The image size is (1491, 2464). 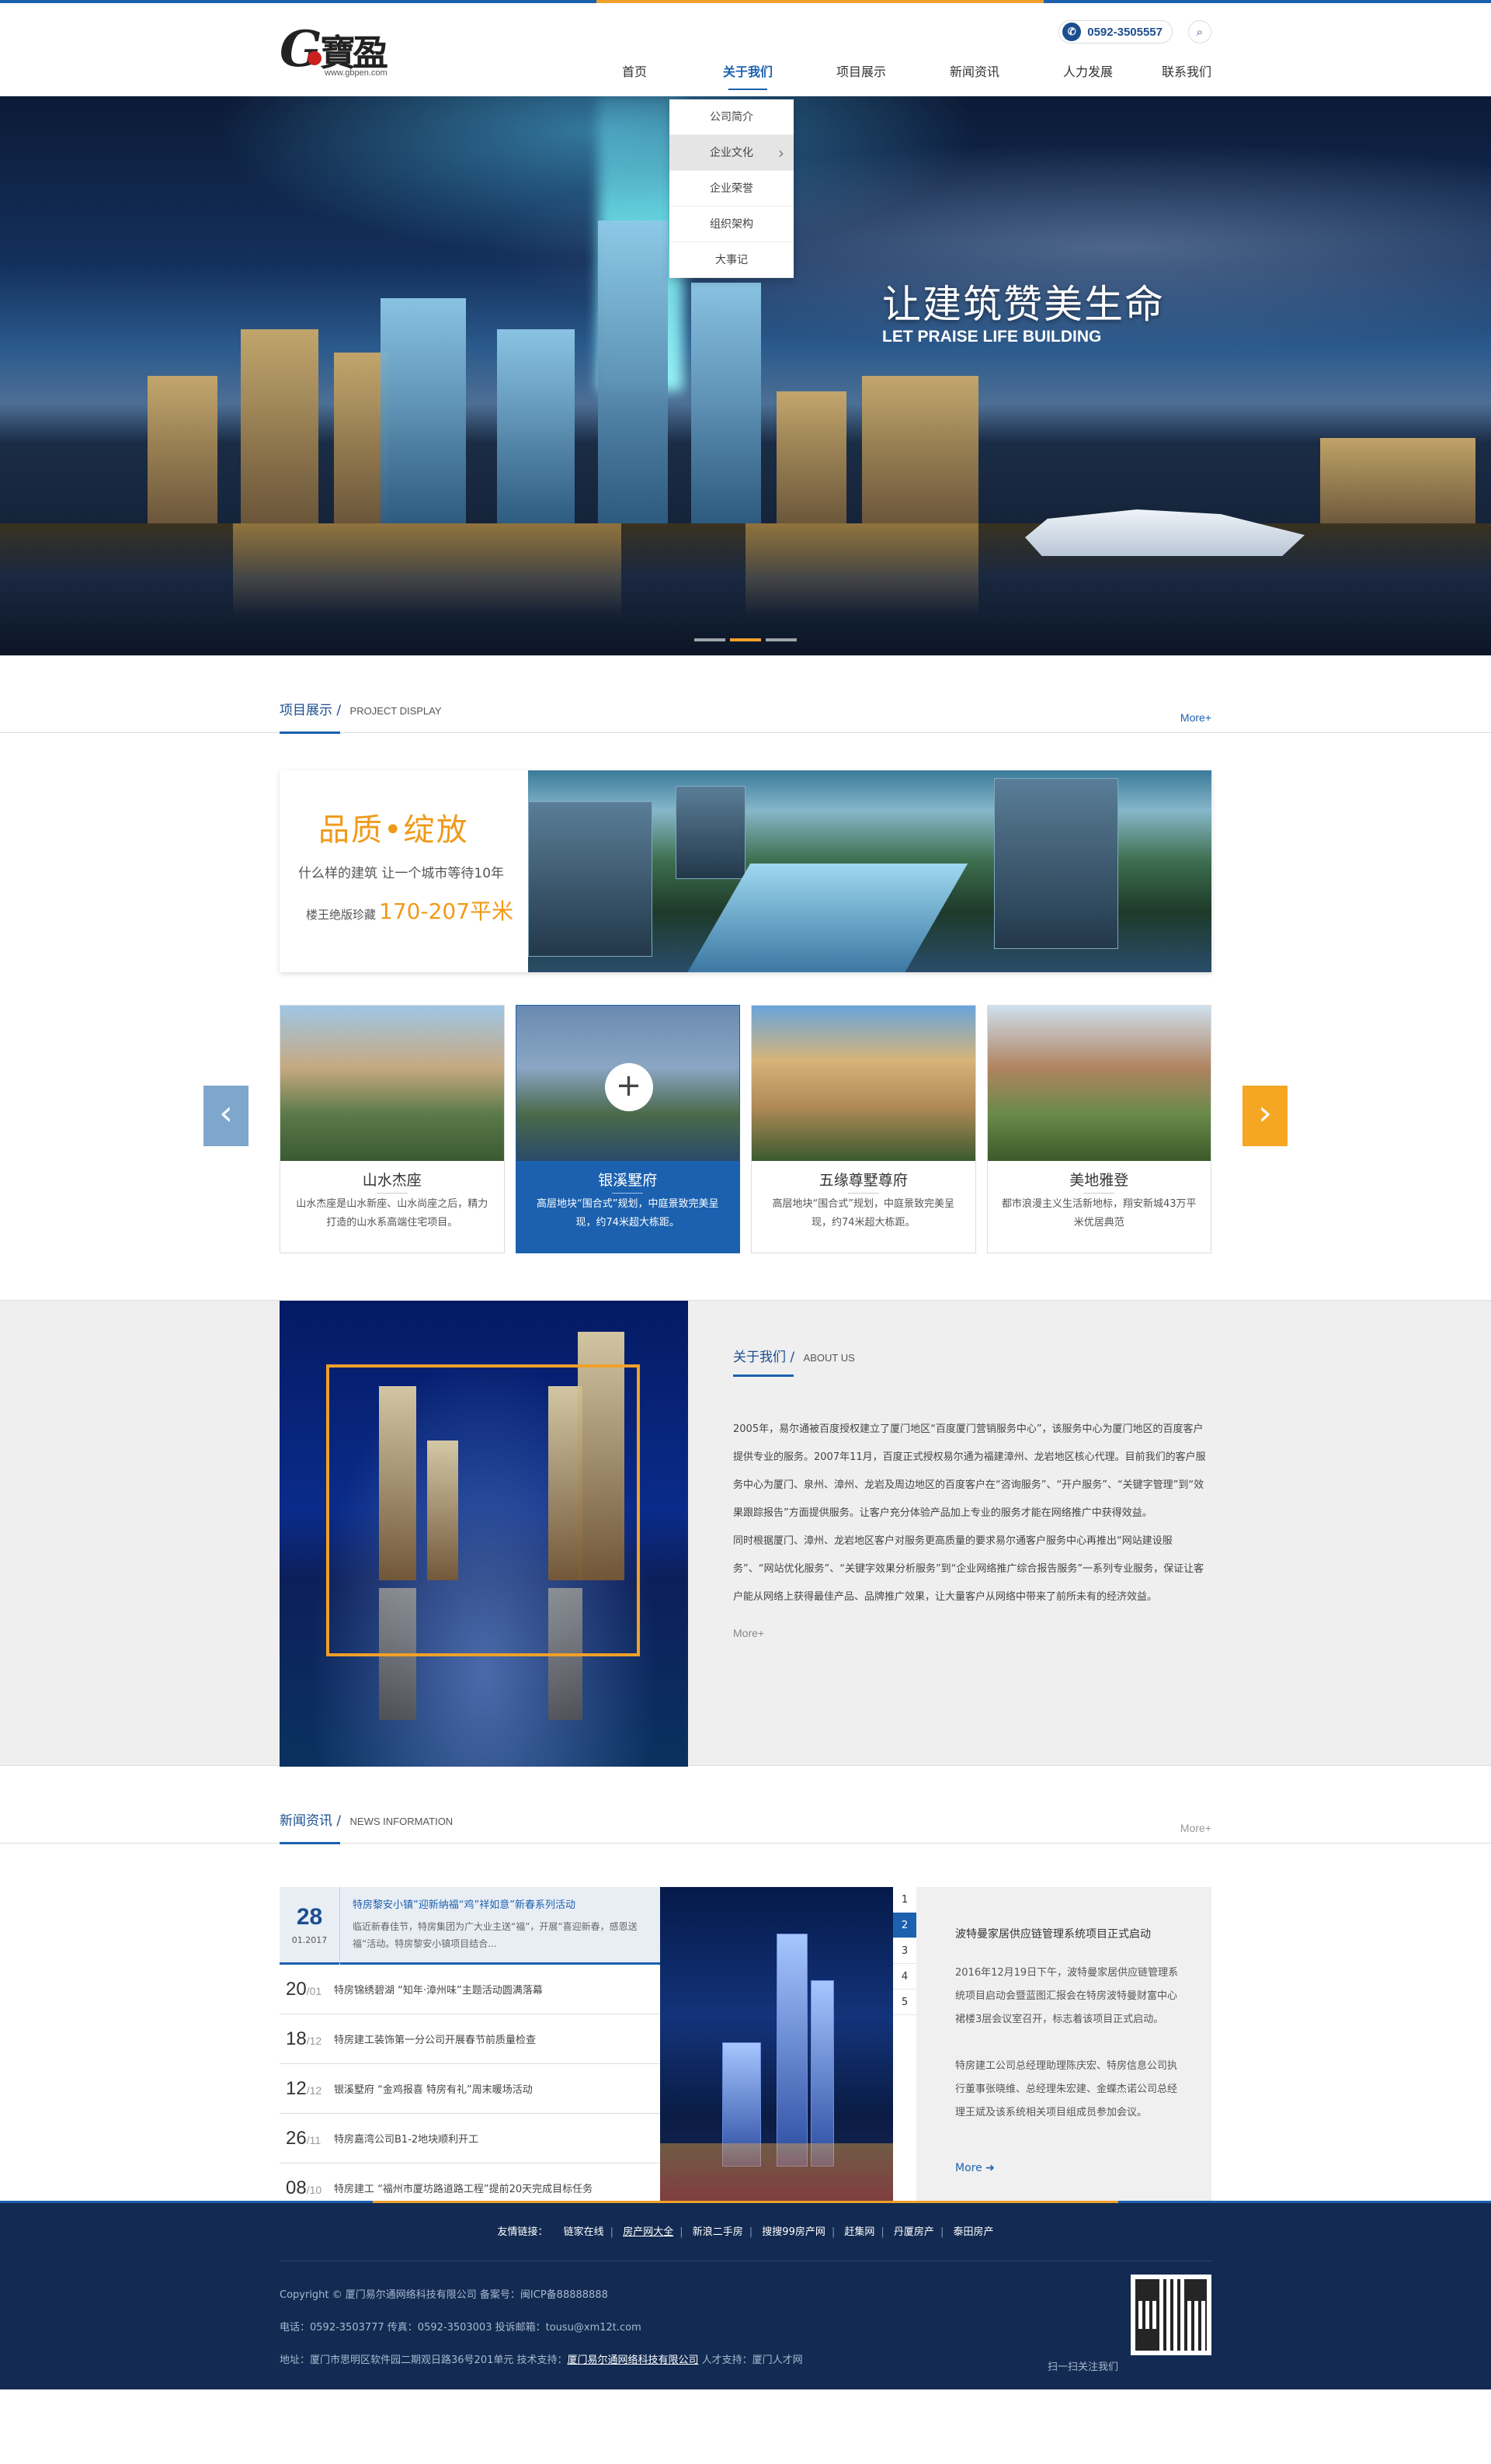 I want to click on news-month: /10, so click(x=314, y=2190).